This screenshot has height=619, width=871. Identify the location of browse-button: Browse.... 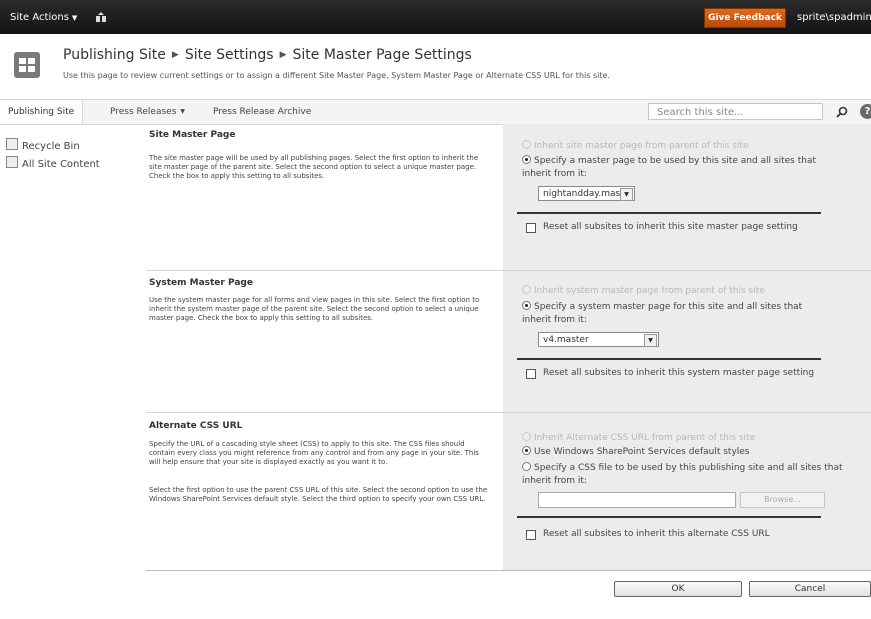
(782, 500).